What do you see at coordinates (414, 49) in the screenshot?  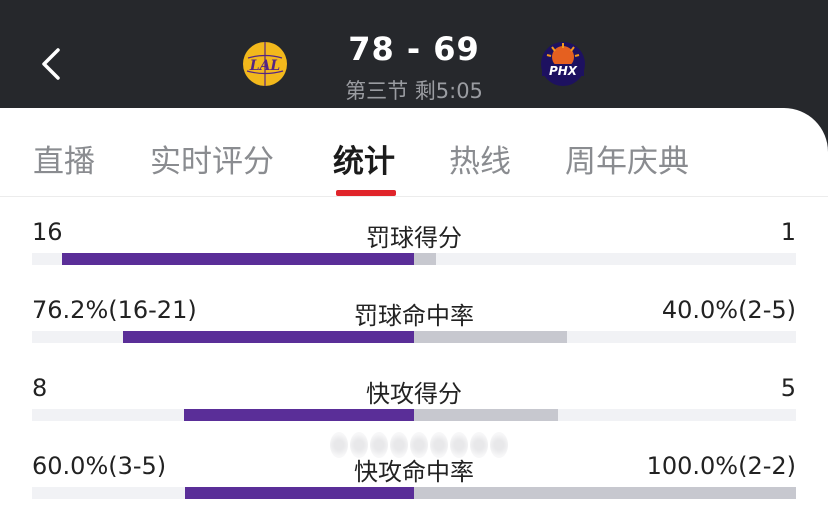 I see `game-score: 78 - 69` at bounding box center [414, 49].